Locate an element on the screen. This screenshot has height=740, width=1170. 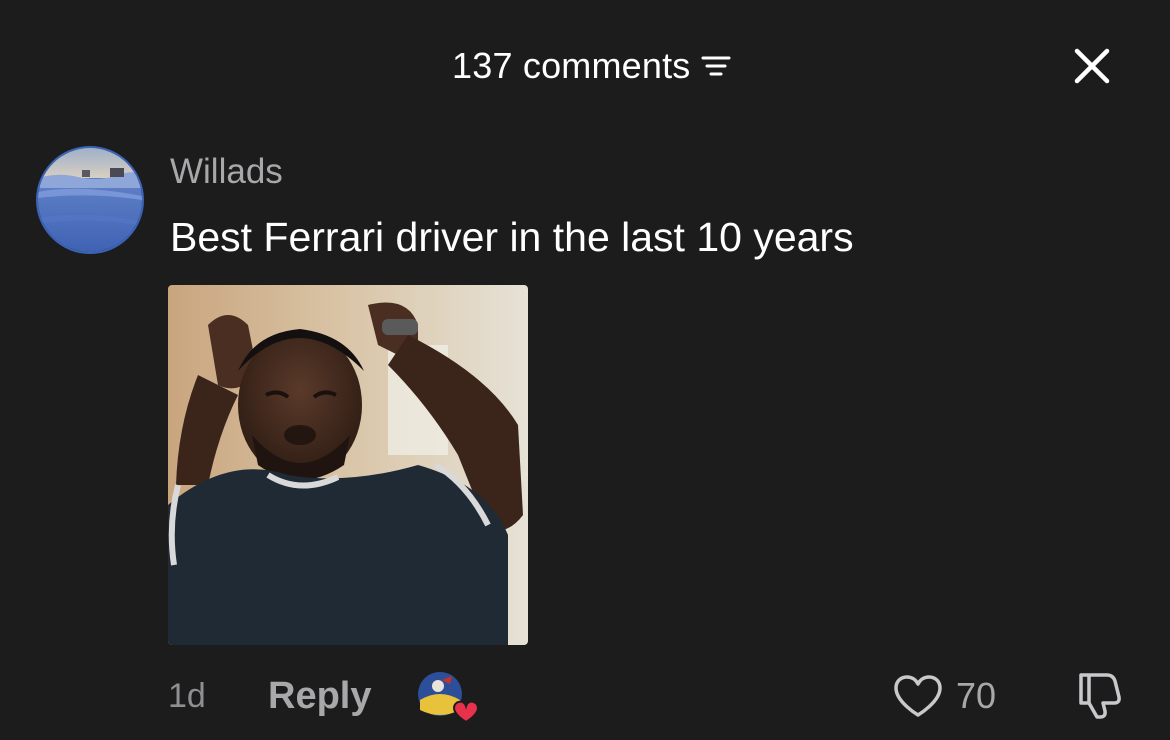
heart-icon is located at coordinates (918, 696).